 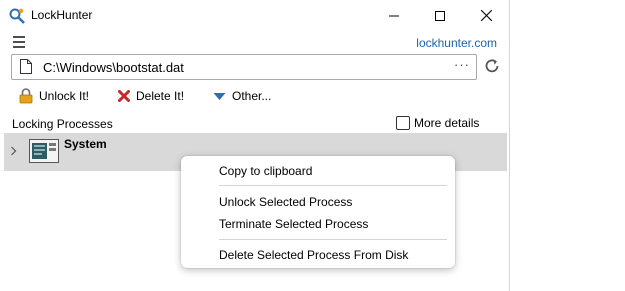 I want to click on minimize-icon, so click(x=394, y=15).